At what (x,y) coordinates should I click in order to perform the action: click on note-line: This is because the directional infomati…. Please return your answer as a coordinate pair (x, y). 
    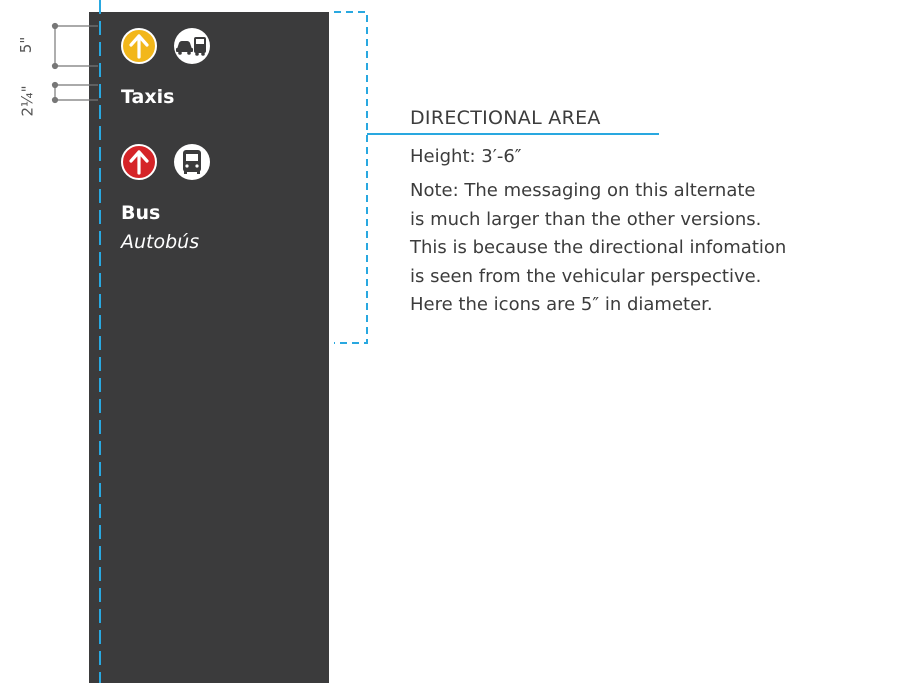
    Looking at the image, I should click on (598, 247).